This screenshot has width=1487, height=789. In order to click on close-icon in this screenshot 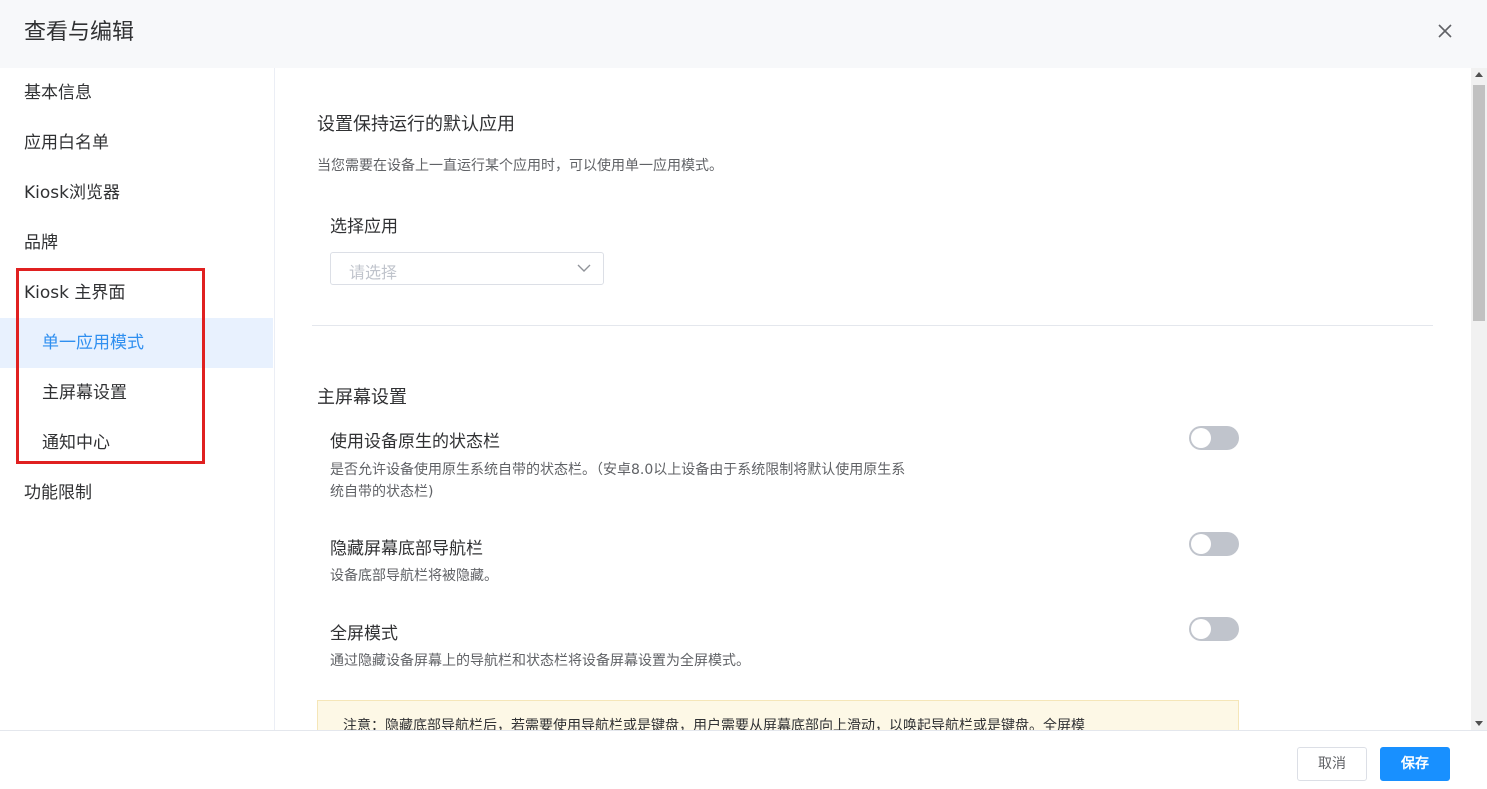, I will do `click(1445, 31)`.